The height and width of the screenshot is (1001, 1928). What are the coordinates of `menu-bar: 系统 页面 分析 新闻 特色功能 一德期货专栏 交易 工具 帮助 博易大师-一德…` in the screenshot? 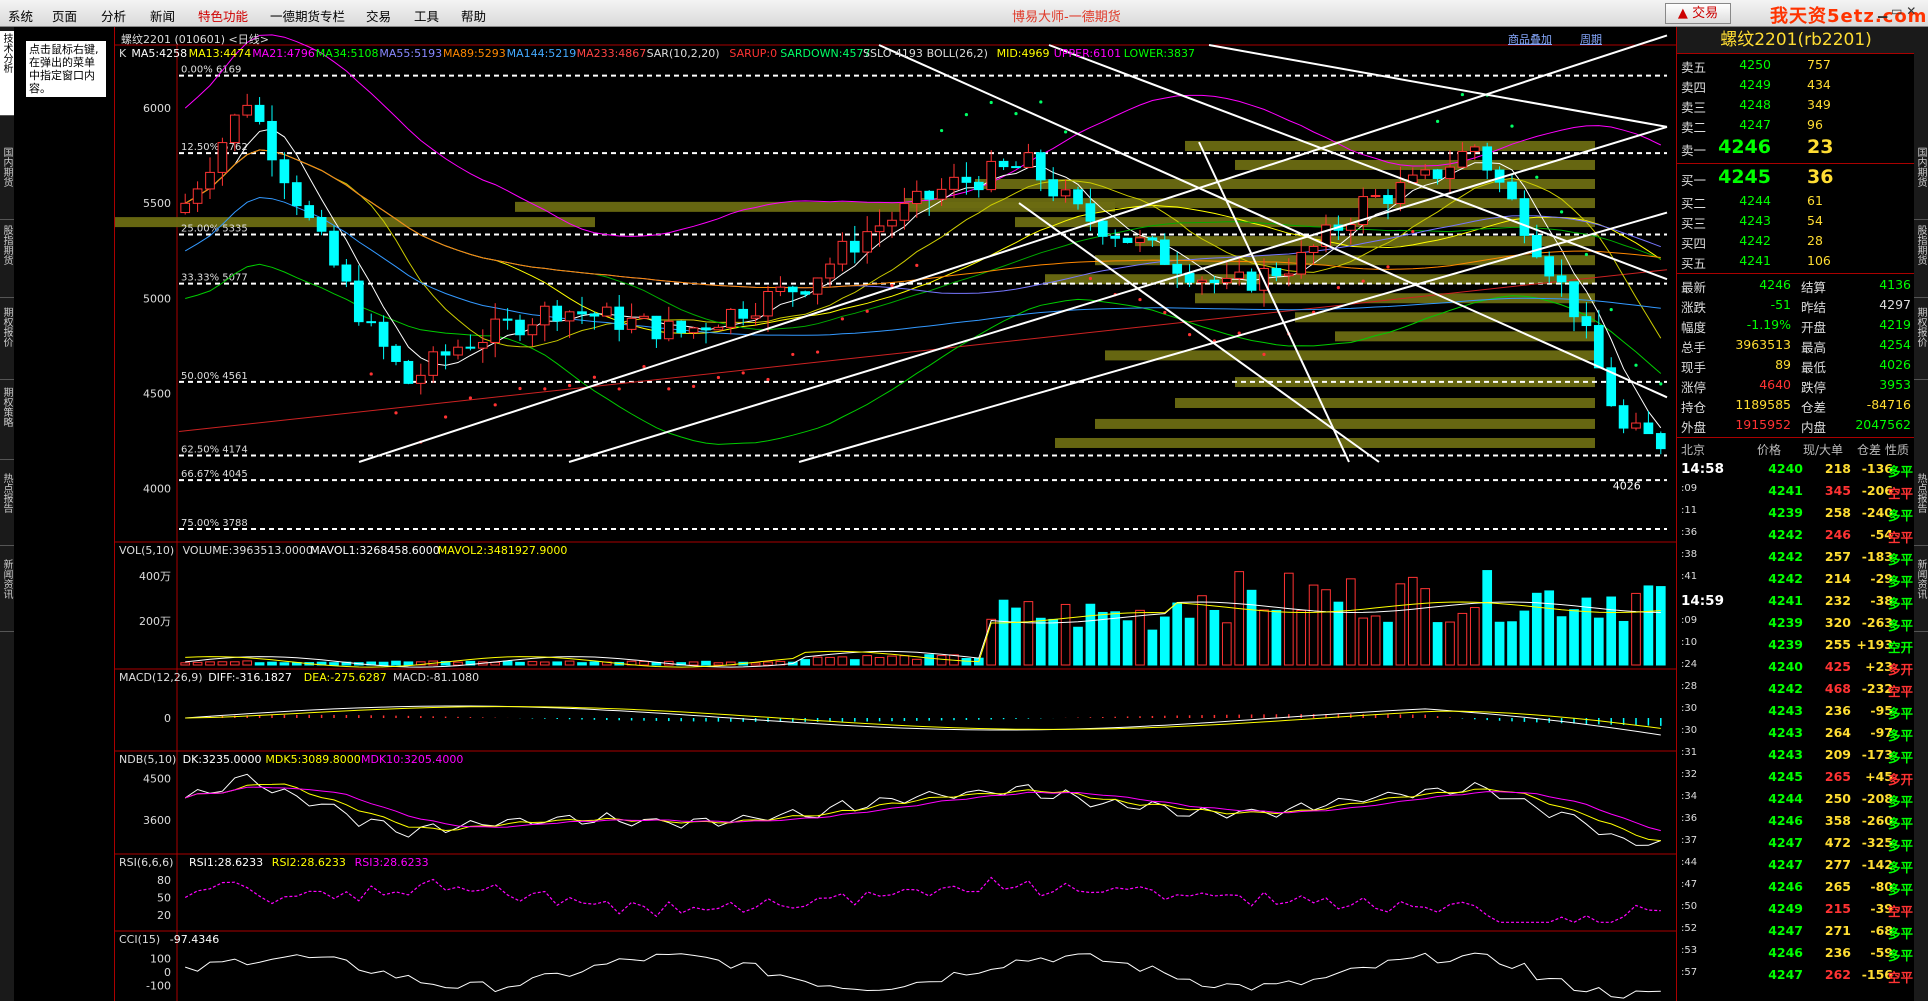 It's located at (964, 13).